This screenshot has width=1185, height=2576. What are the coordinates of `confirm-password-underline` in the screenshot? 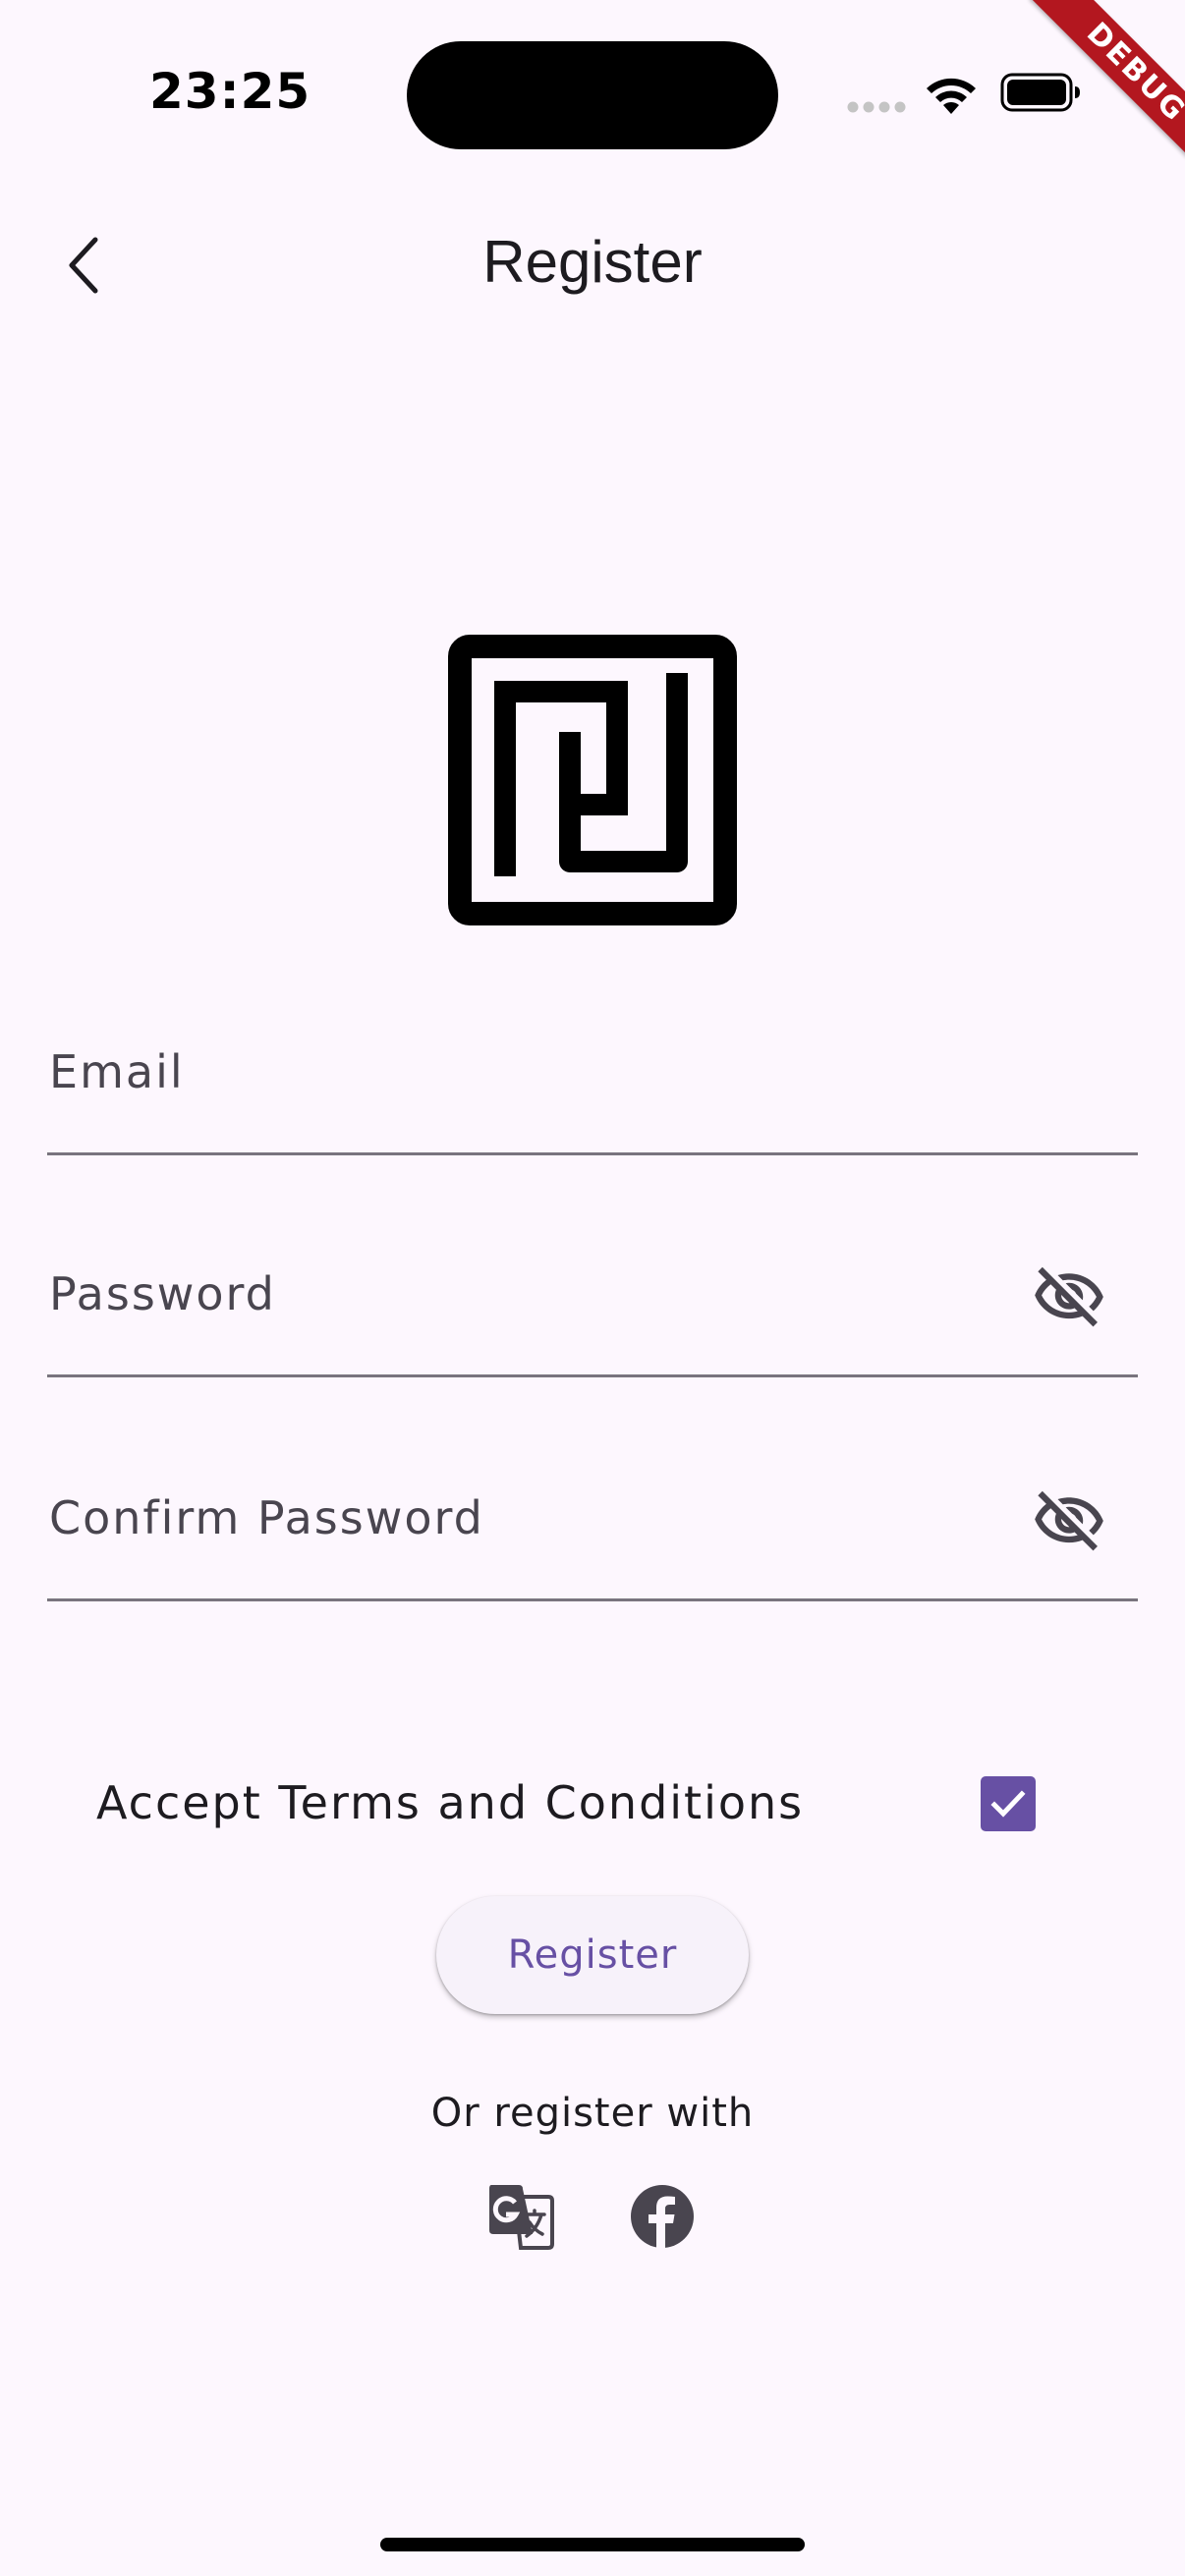 It's located at (592, 1599).